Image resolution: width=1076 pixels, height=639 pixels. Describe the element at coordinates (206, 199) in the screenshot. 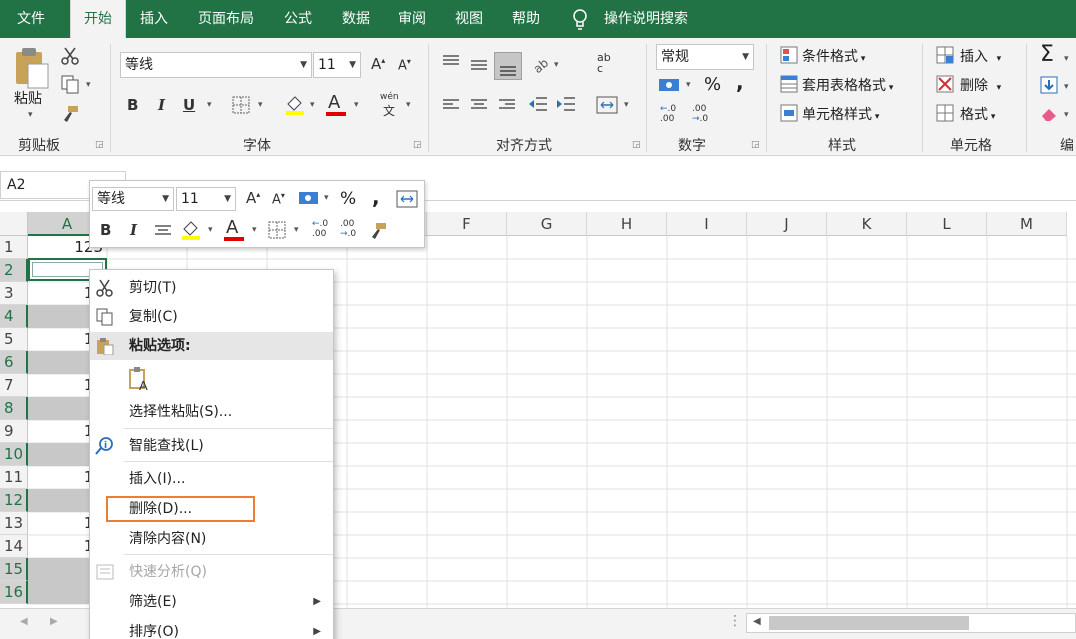

I see `mini-font-size-combo: 11 ▼` at that location.